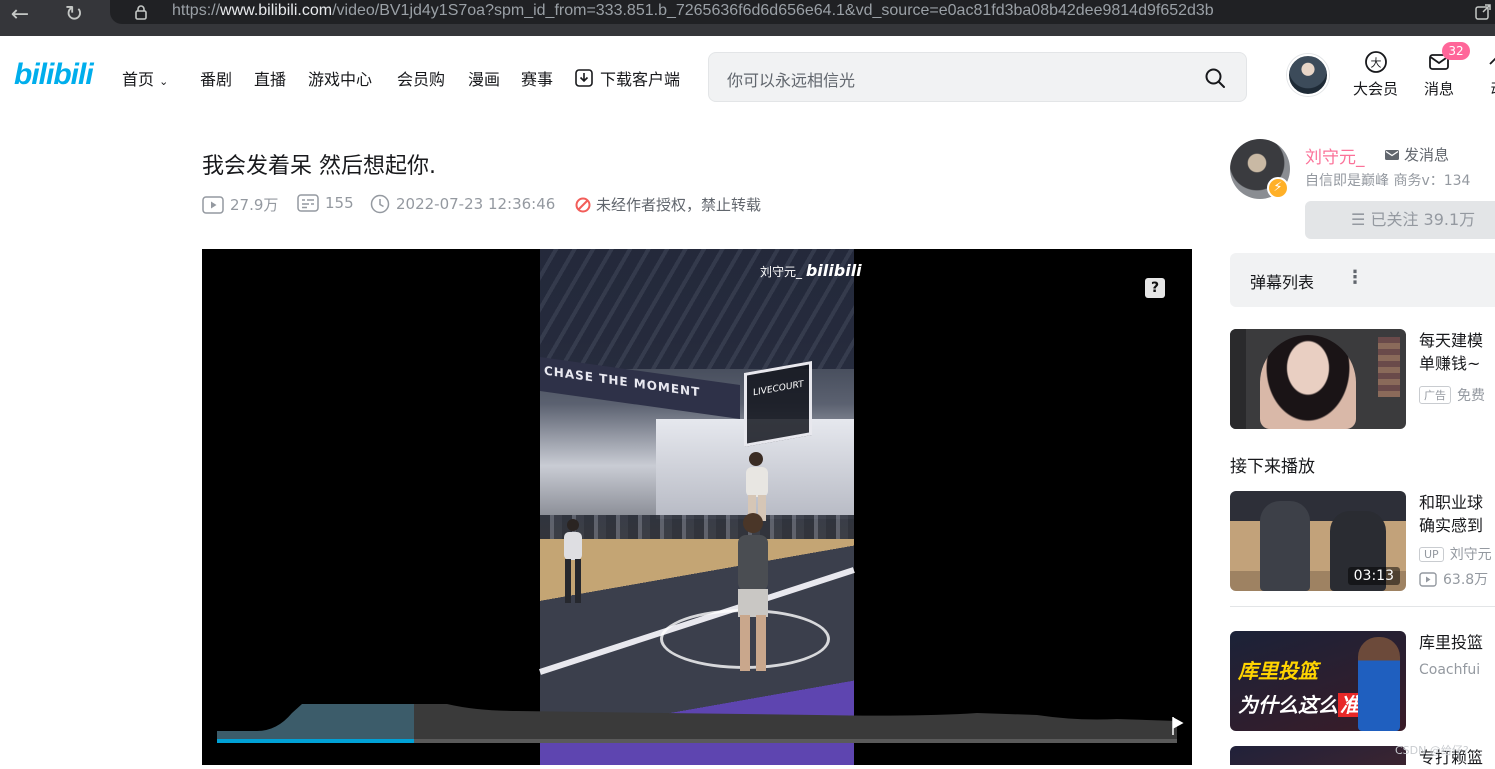 Image resolution: width=1495 pixels, height=769 pixels. Describe the element at coordinates (1308, 75) in the screenshot. I see `user-avatar` at that location.